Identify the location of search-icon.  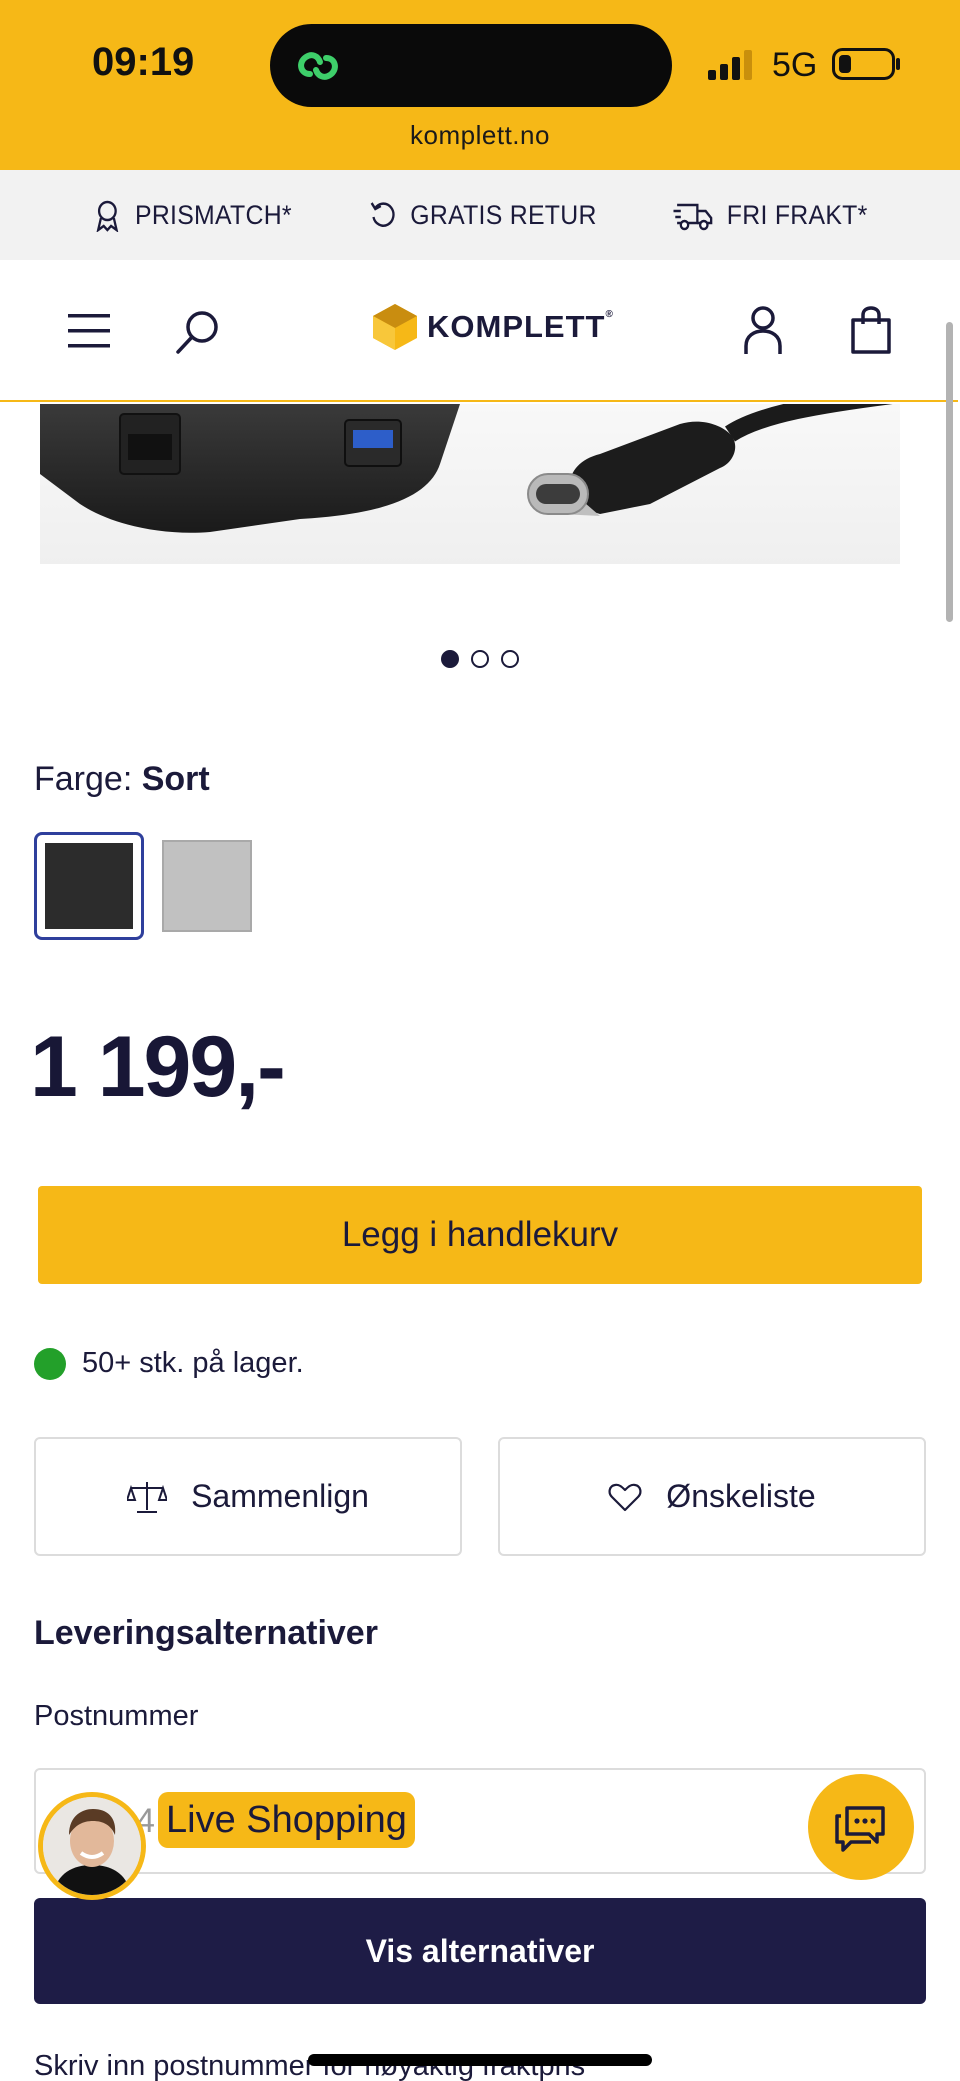
(198, 332).